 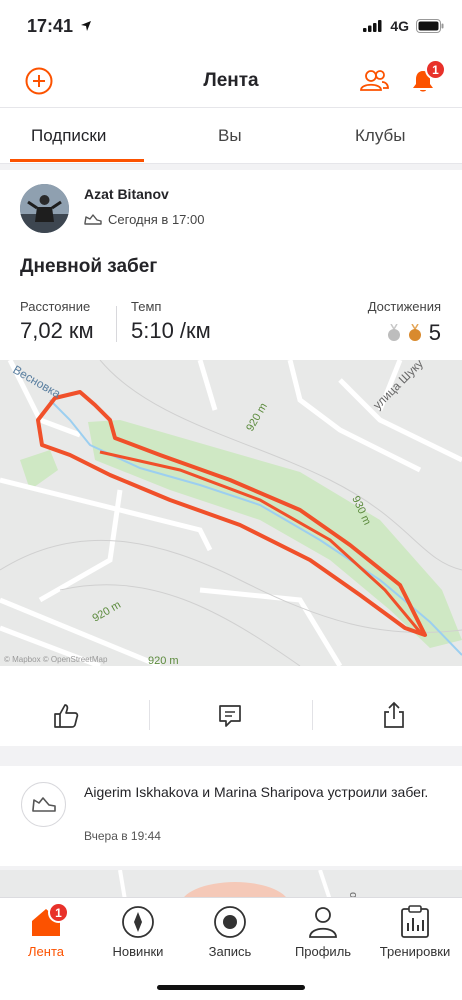 I want to click on activity-time: Сегодня в 17:00, so click(x=156, y=219).